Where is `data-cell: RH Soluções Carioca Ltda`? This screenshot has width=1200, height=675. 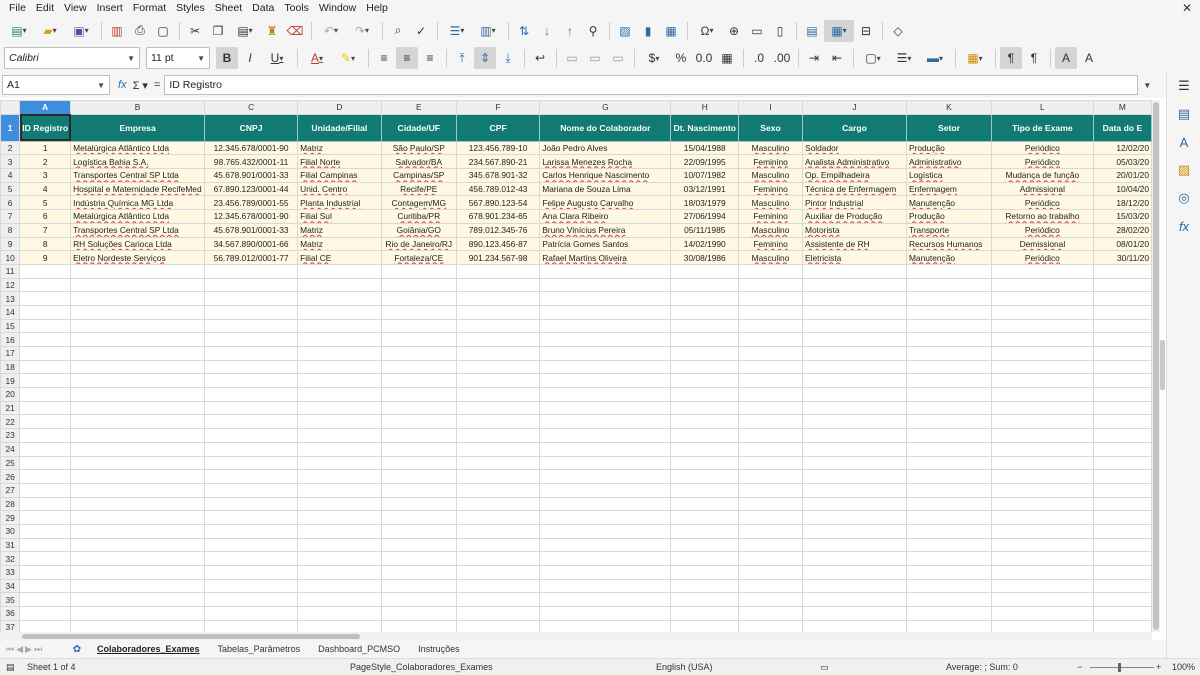
data-cell: RH Soluções Carioca Ltda is located at coordinates (138, 244).